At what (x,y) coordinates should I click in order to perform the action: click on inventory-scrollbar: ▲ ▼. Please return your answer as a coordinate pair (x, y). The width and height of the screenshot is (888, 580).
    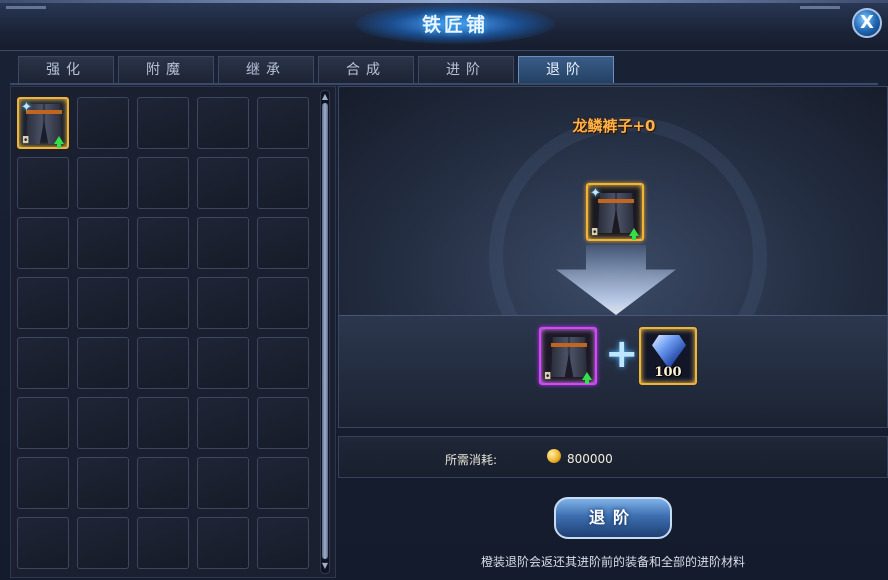
    Looking at the image, I should click on (325, 332).